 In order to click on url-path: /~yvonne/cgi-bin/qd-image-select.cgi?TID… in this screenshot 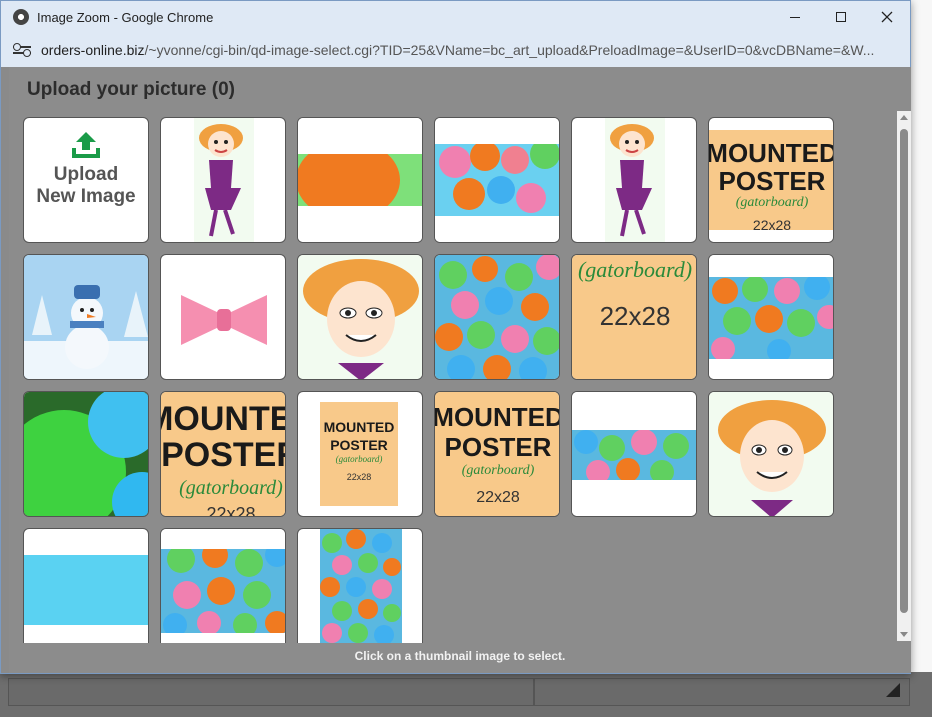, I will do `click(509, 50)`.